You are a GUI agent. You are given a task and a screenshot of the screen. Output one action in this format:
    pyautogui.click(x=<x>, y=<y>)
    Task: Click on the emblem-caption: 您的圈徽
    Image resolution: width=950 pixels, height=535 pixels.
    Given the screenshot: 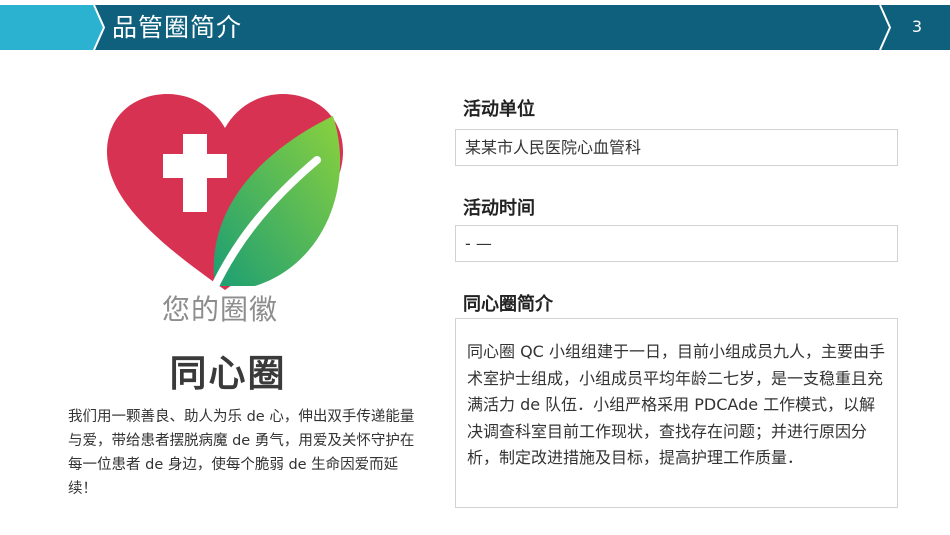 What is the action you would take?
    pyautogui.click(x=219, y=309)
    